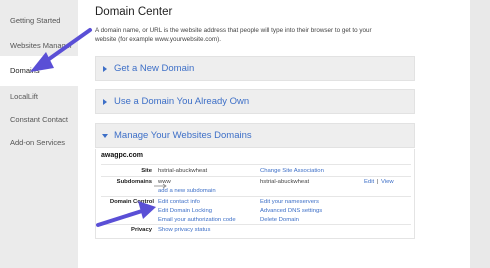  Describe the element at coordinates (38, 143) in the screenshot. I see `sidebar-item-add-on-services: Add-on Services` at that location.